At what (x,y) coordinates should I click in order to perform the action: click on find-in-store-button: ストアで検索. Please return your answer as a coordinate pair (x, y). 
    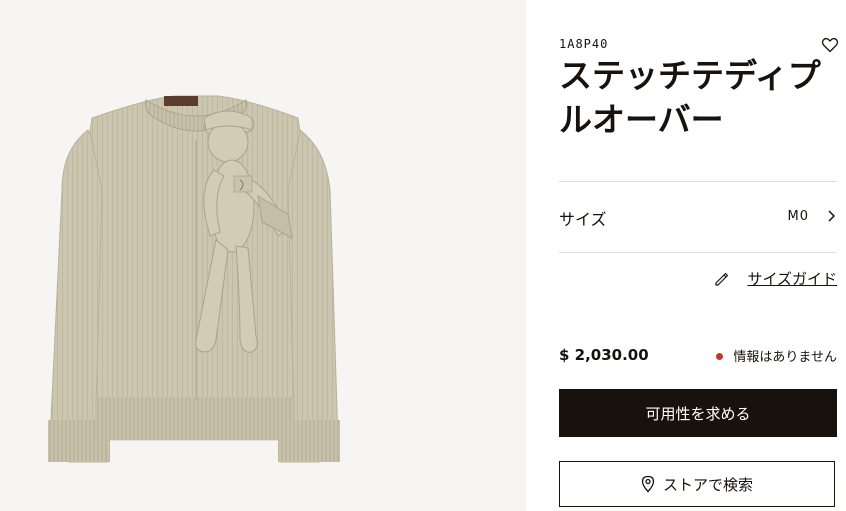
    Looking at the image, I should click on (697, 484).